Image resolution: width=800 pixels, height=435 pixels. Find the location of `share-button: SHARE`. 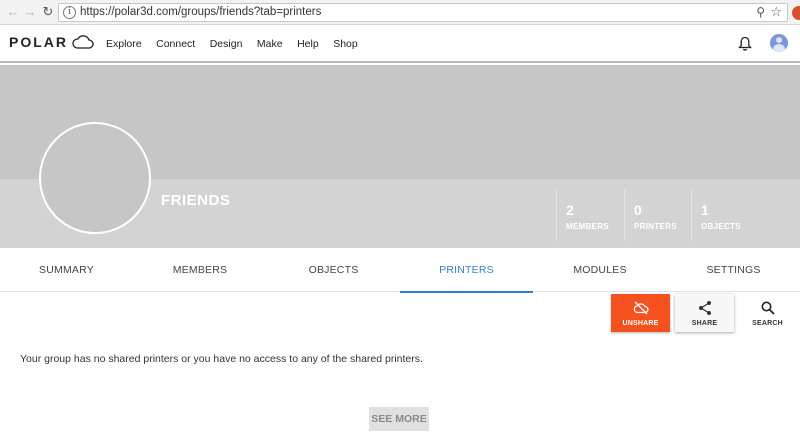

share-button: SHARE is located at coordinates (704, 313).